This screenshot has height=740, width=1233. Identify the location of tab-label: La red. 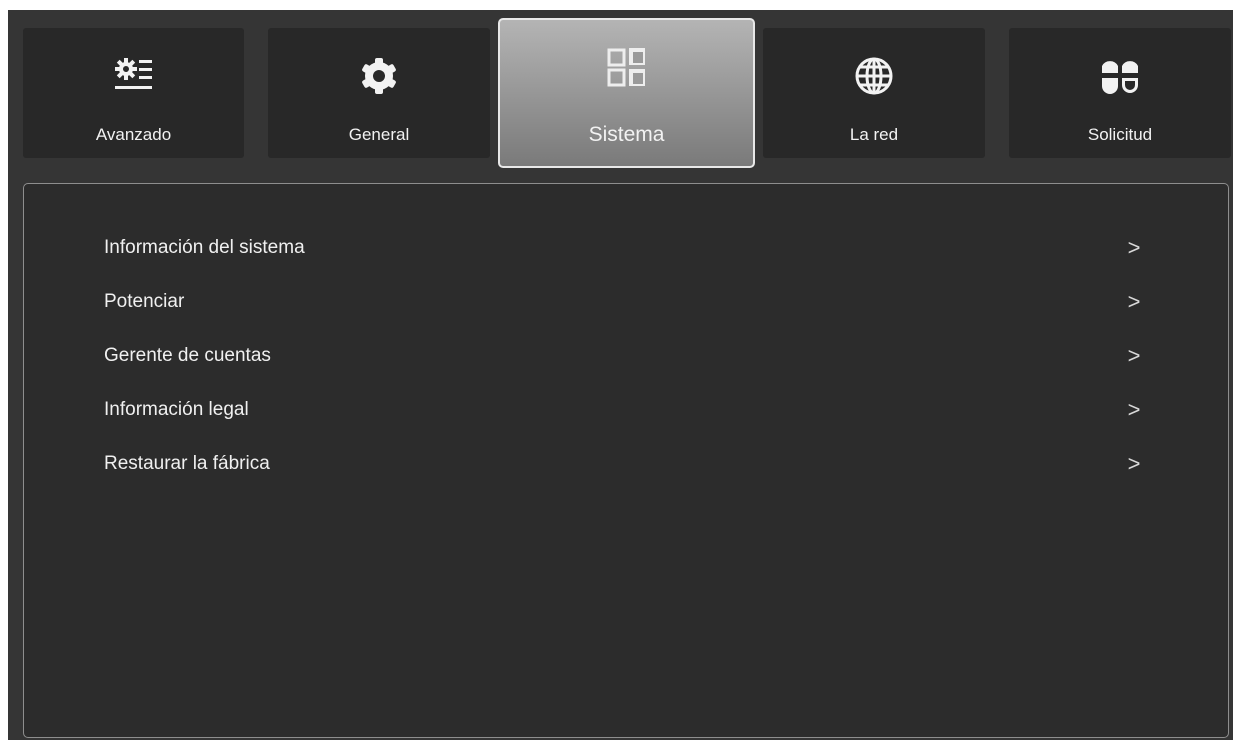
(874, 134).